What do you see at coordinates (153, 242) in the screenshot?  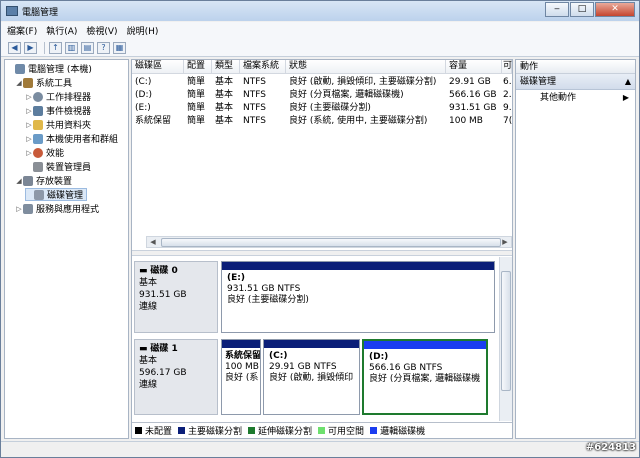 I see `scroll-left-icon: ◀` at bounding box center [153, 242].